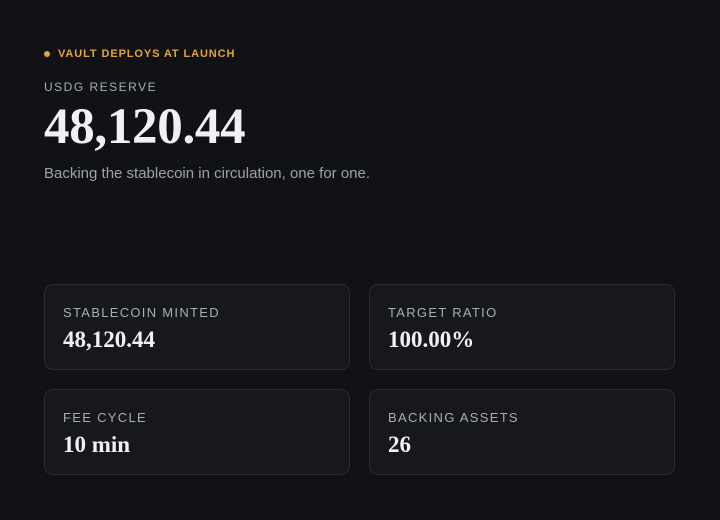 The image size is (720, 520). Describe the element at coordinates (431, 339) in the screenshot. I see `stat-value: 100.00%` at that location.